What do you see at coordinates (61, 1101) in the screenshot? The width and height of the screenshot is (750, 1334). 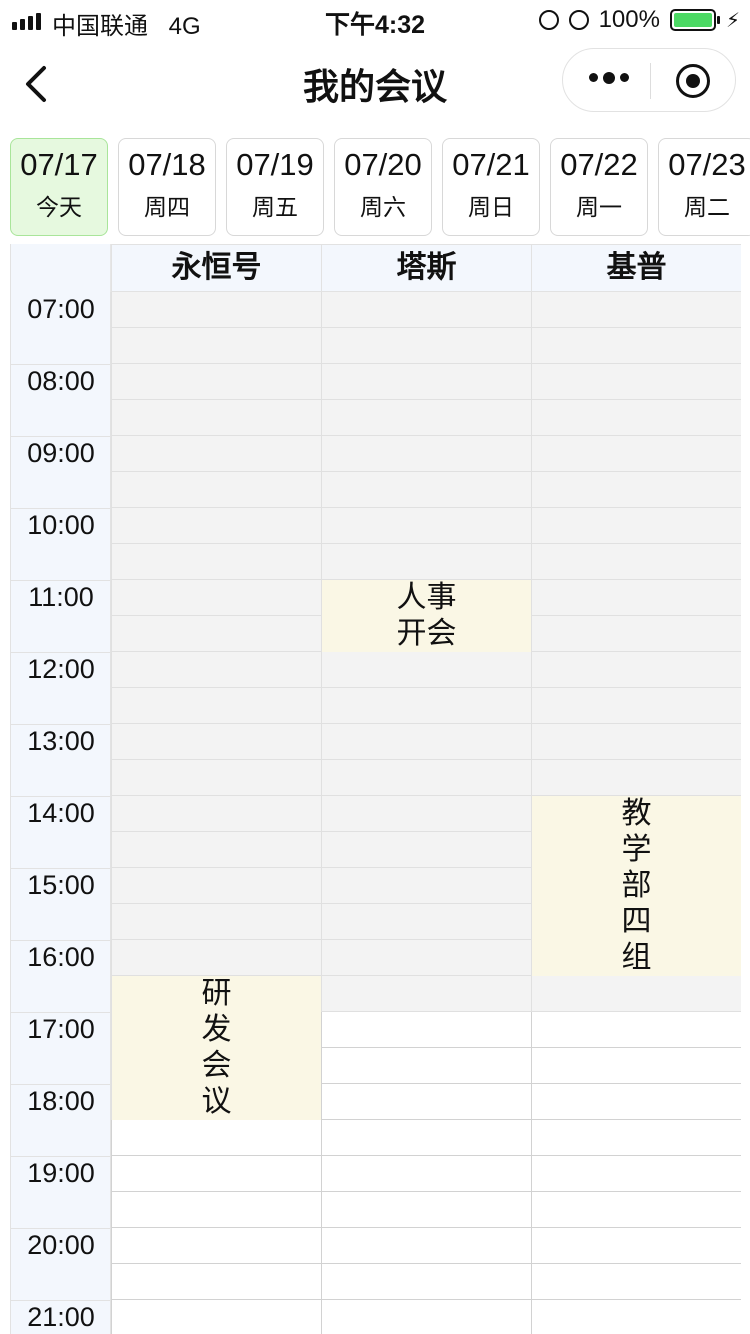 I see `time-label: 18:00` at bounding box center [61, 1101].